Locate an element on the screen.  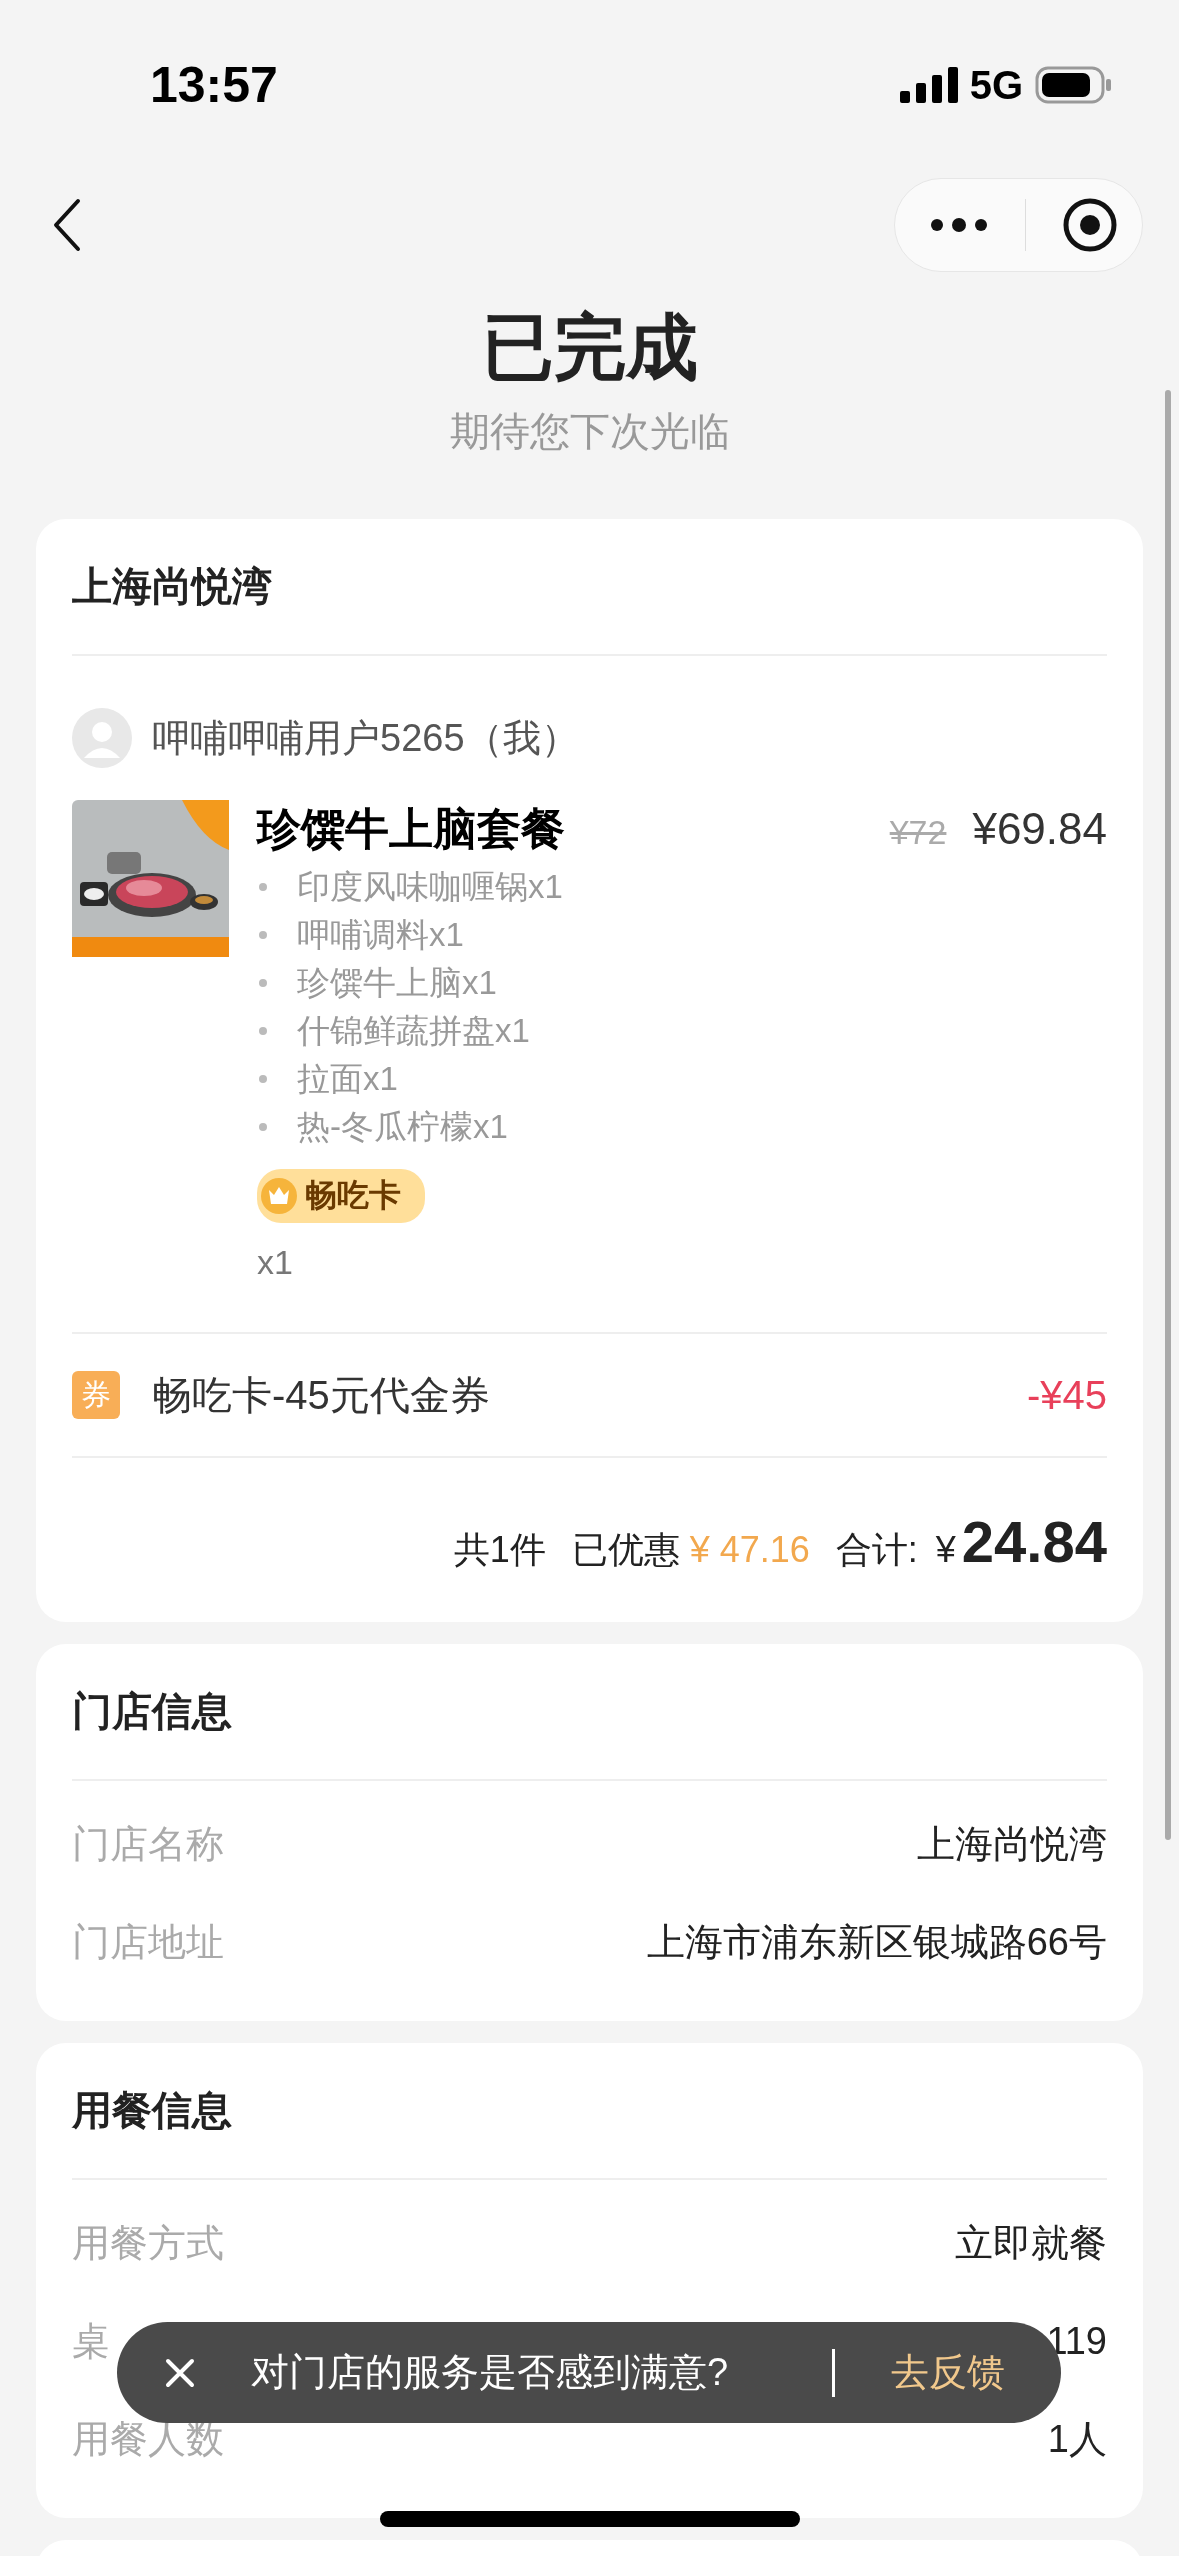
info-label: 用餐人数 is located at coordinates (148, 2439).